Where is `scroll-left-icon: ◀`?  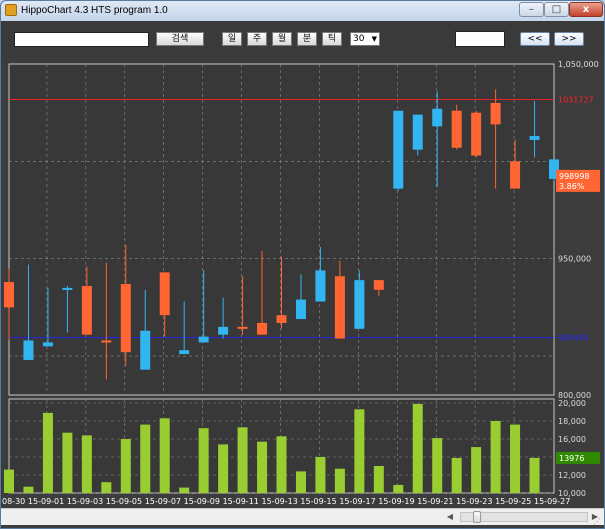
scroll-left-icon: ◀ is located at coordinates (450, 517).